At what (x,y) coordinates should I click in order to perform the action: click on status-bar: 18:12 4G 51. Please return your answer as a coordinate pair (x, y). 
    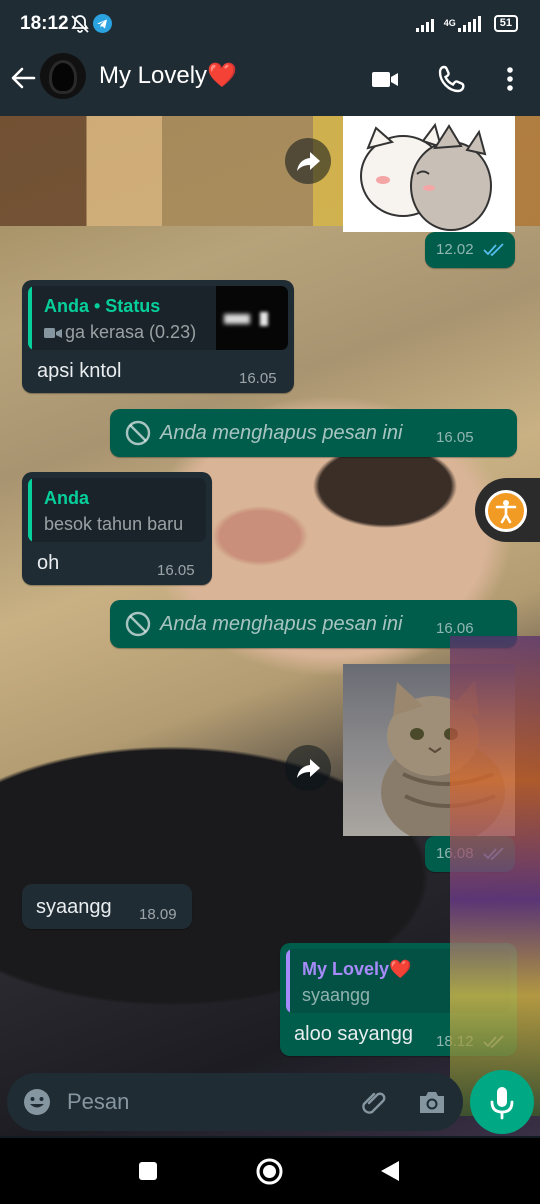
    Looking at the image, I should click on (270, 25).